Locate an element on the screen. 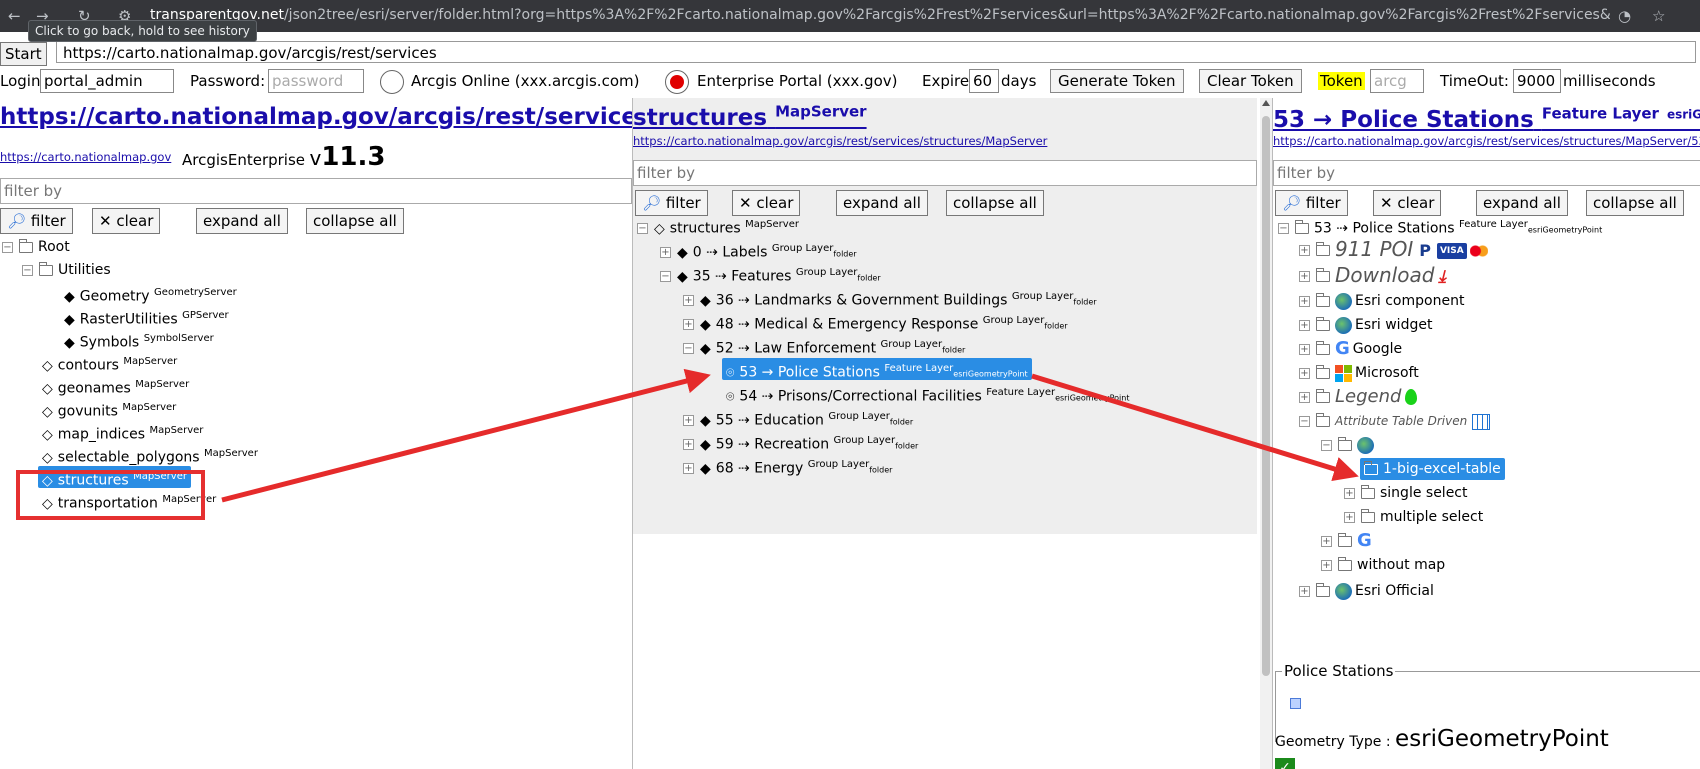 Image resolution: width=1700 pixels, height=769 pixels. tree-node-1-big-excel-table-selected: 1-big-excel-table is located at coordinates (1432, 469).